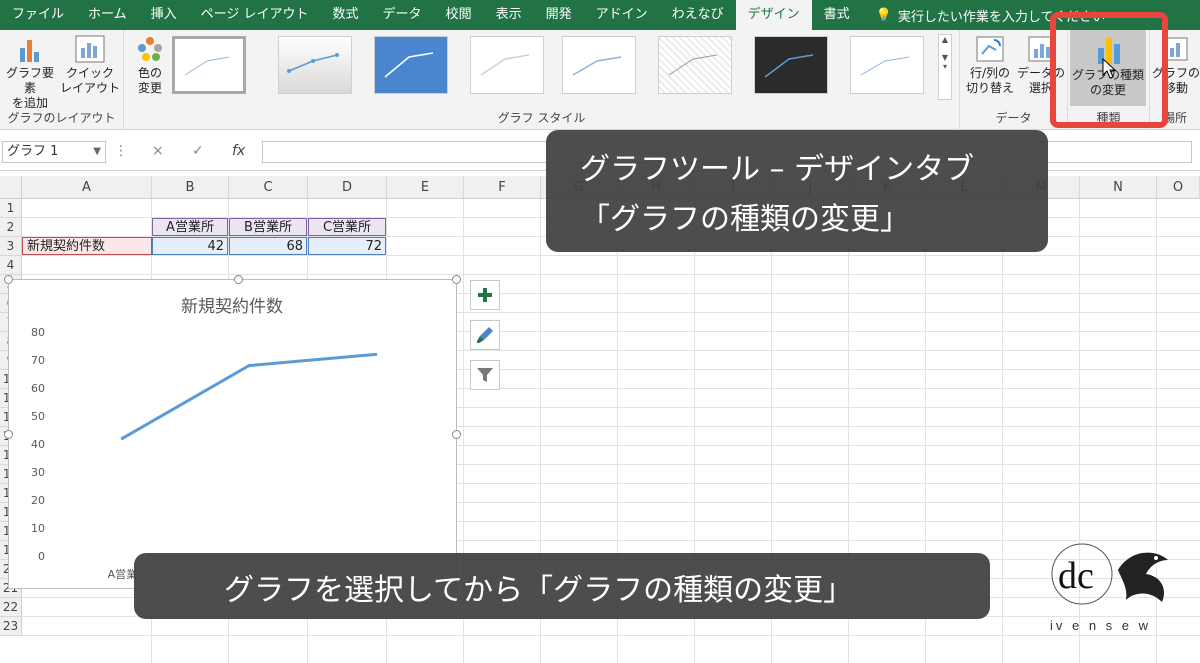 The height and width of the screenshot is (663, 1200). I want to click on column-header-O: O, so click(1178, 187).